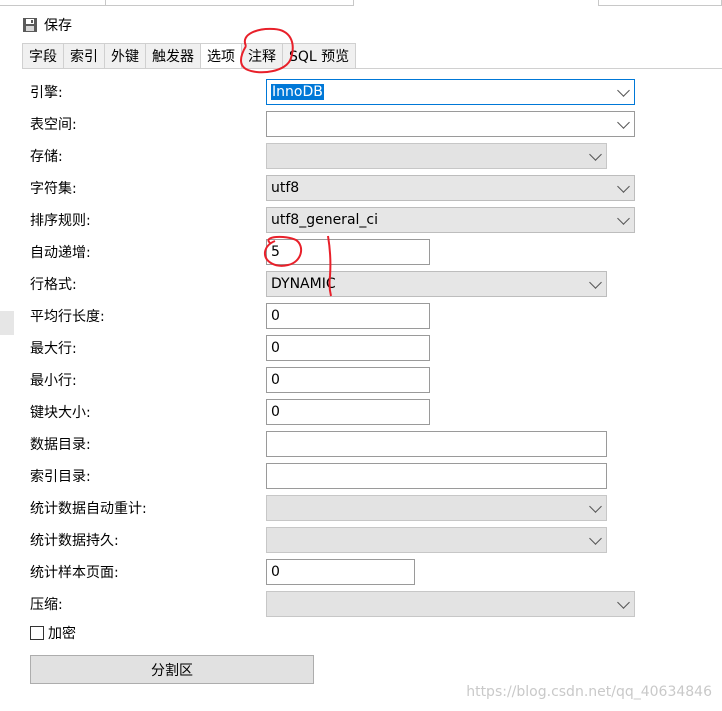  I want to click on avg-row-length-input: 0, so click(348, 316).